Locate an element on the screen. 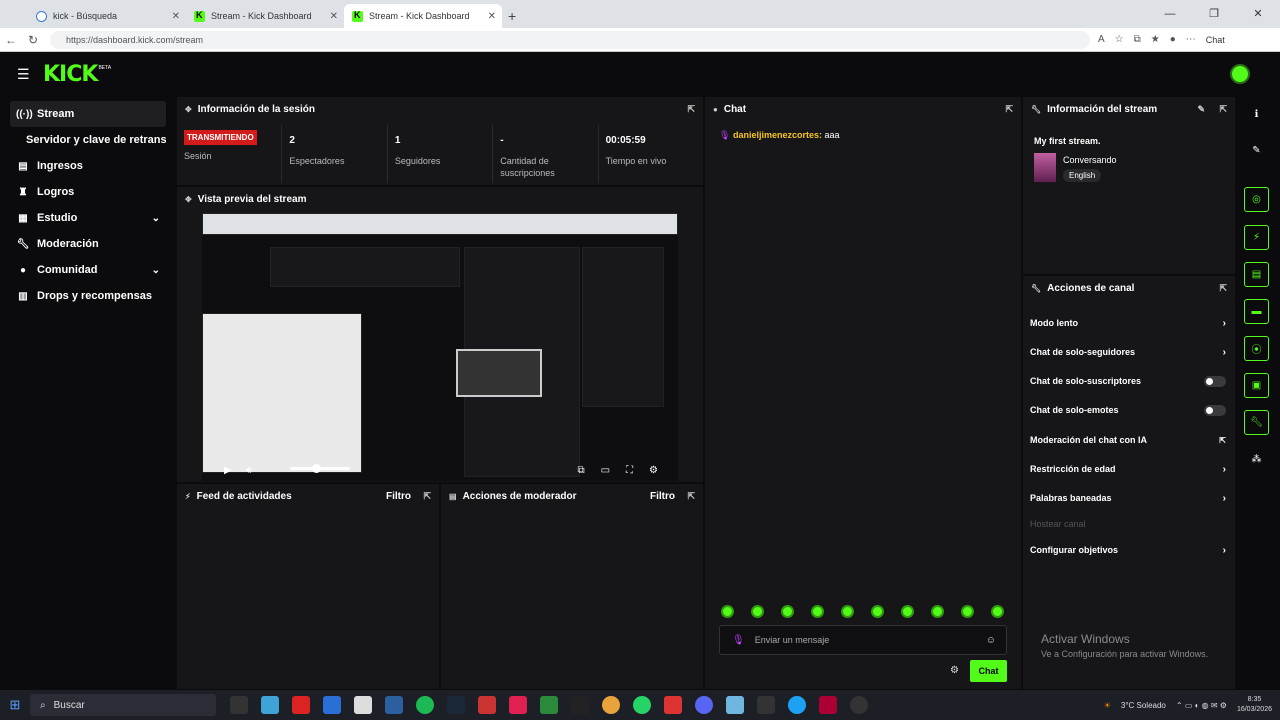 This screenshot has width=1280, height=720. sidebar-item-ingresos: ▤ Ingresos is located at coordinates (88, 166).